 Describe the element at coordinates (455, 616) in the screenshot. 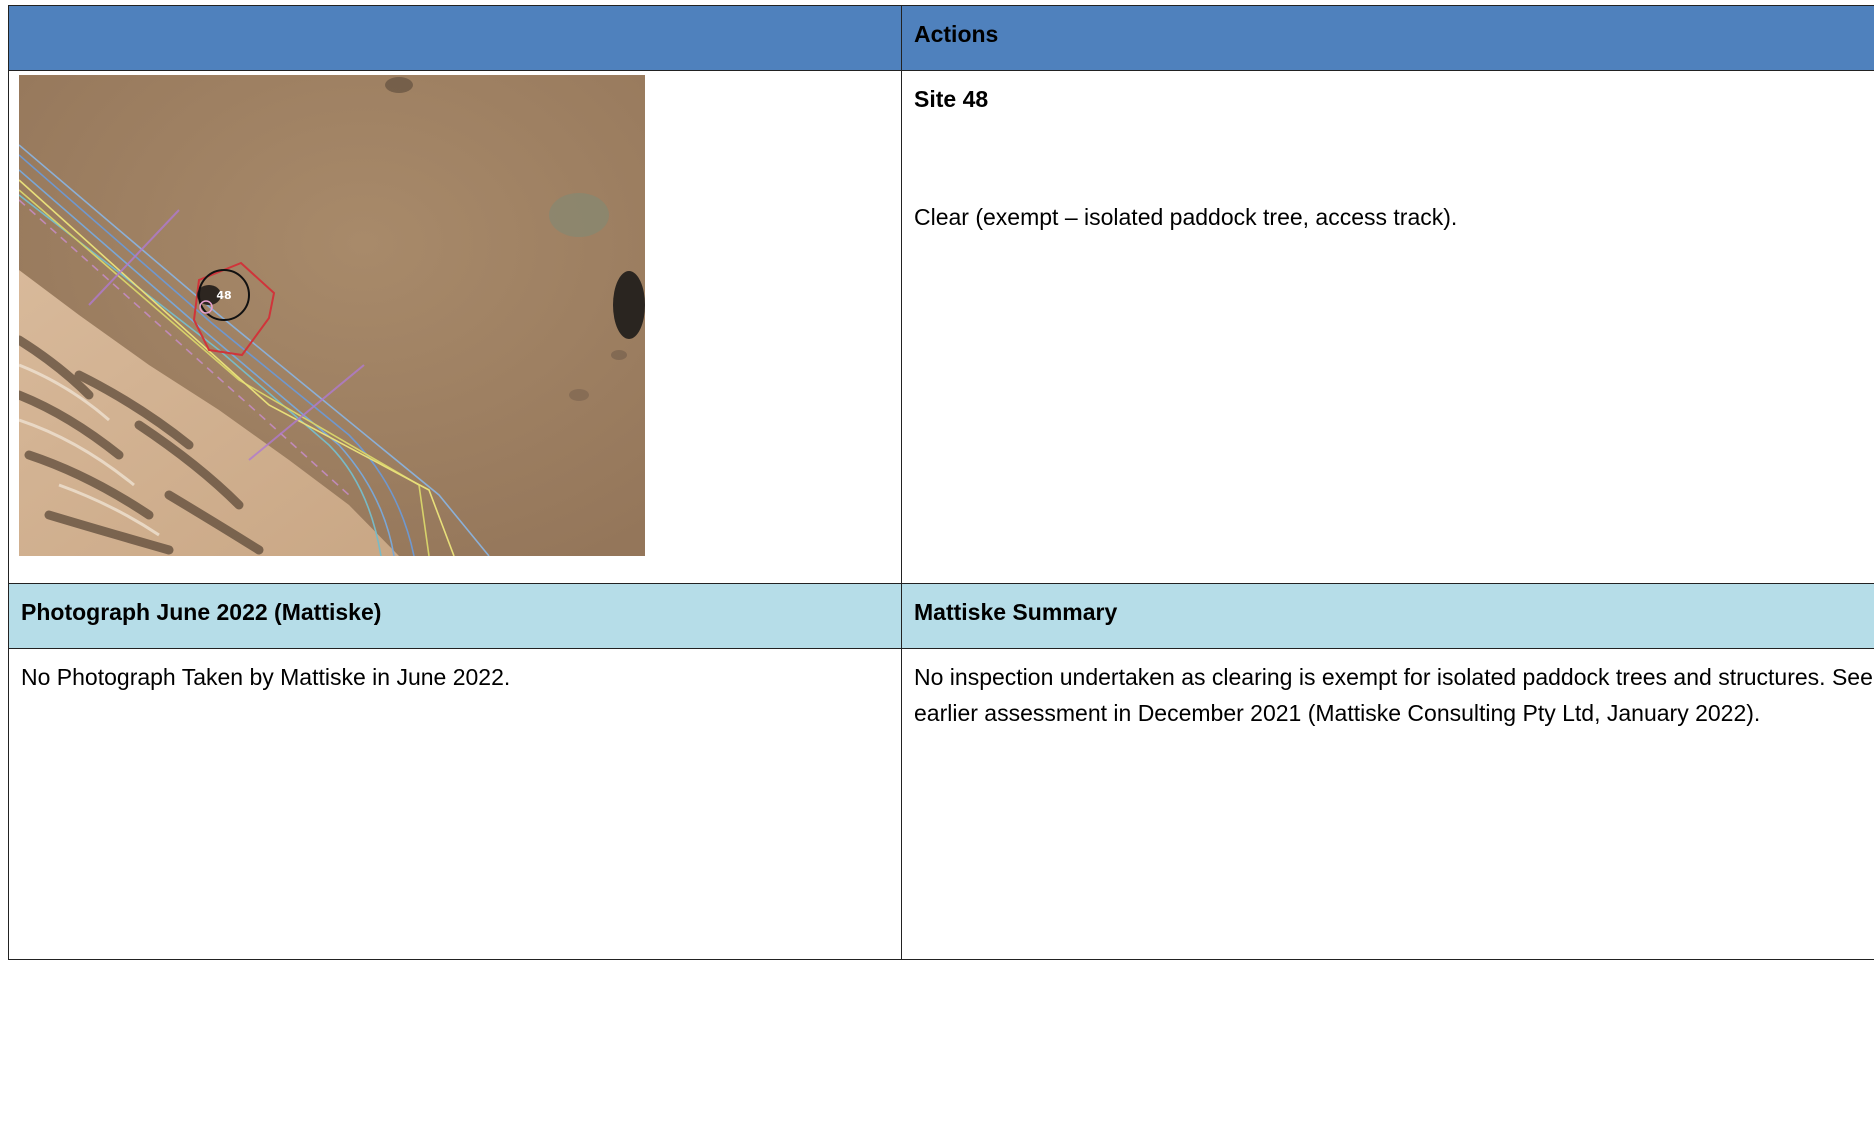

I see `photograph-header-cell: Photograph June 2022 (Mattiske)` at that location.